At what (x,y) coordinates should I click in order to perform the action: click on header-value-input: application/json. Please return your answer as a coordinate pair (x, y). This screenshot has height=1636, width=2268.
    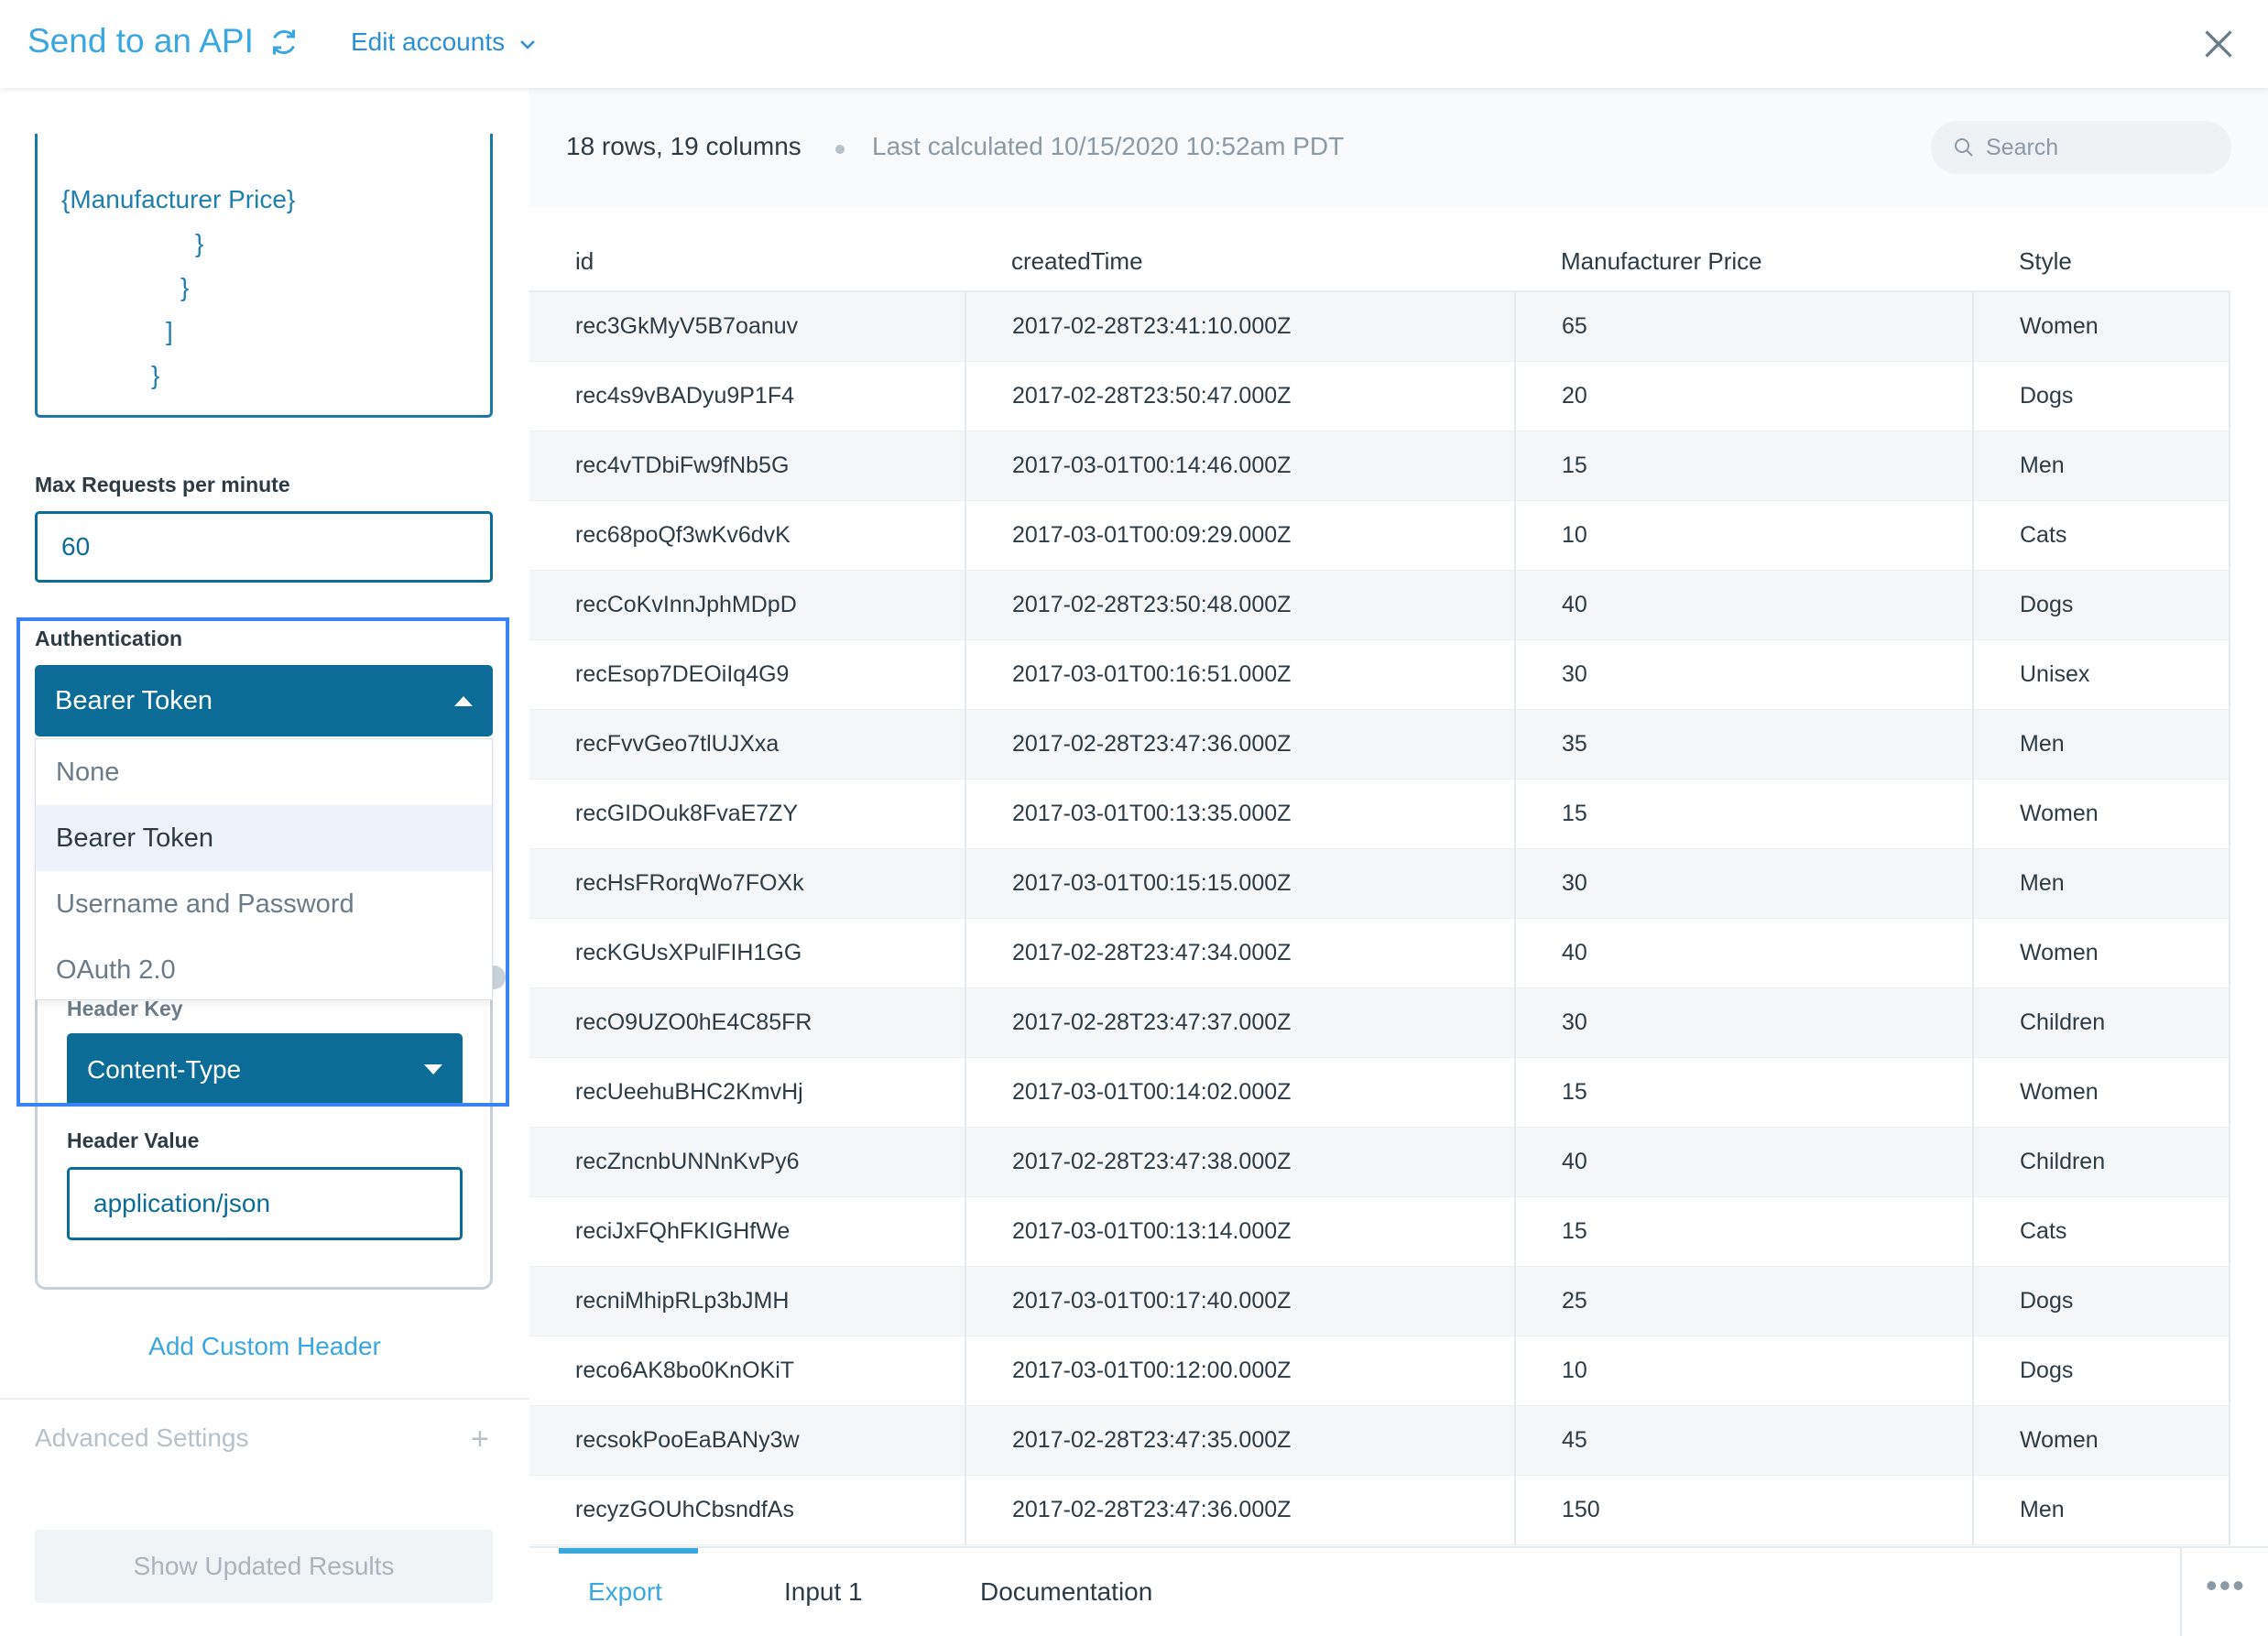
    Looking at the image, I should click on (265, 1203).